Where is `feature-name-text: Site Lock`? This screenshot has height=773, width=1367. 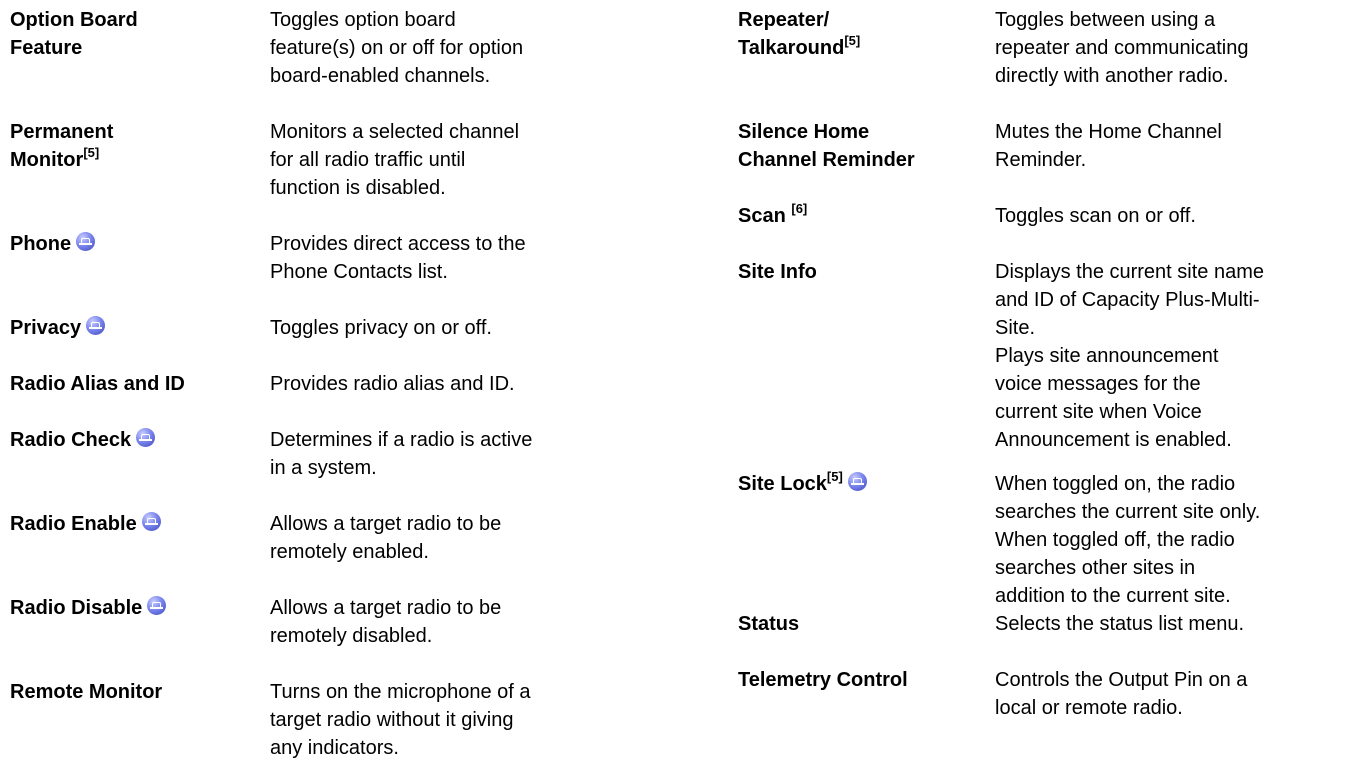 feature-name-text: Site Lock is located at coordinates (782, 484).